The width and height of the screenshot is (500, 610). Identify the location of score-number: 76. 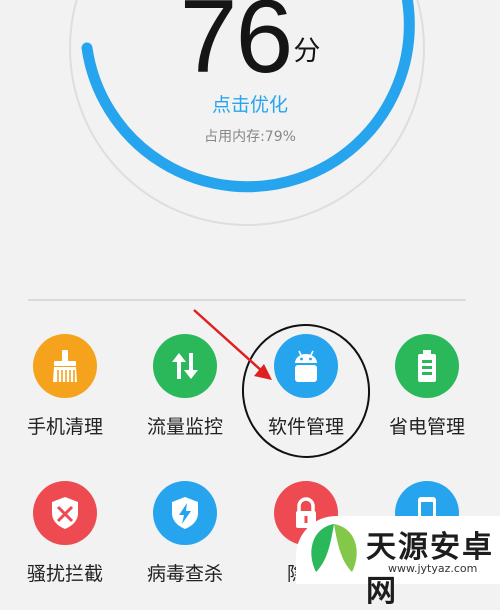
(236, 47).